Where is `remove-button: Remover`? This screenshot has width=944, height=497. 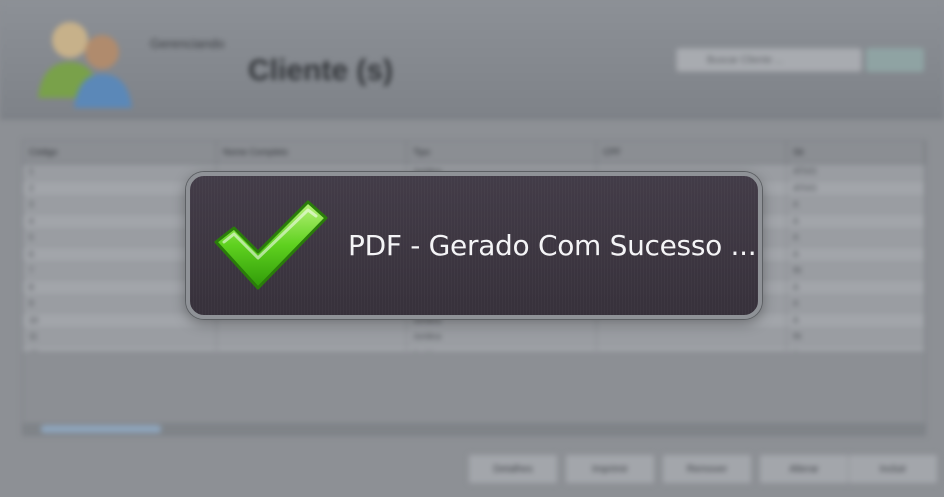
remove-button: Remover is located at coordinates (707, 469).